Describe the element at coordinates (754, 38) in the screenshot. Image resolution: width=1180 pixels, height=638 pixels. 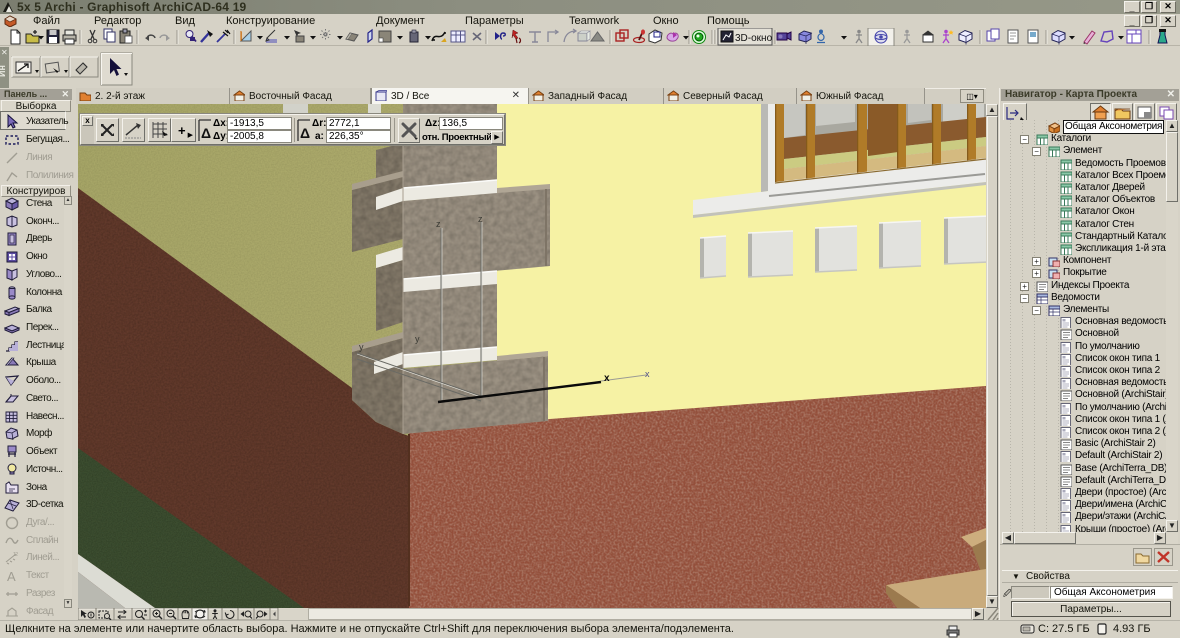
I see `svg-text: 3D-окно` at that location.